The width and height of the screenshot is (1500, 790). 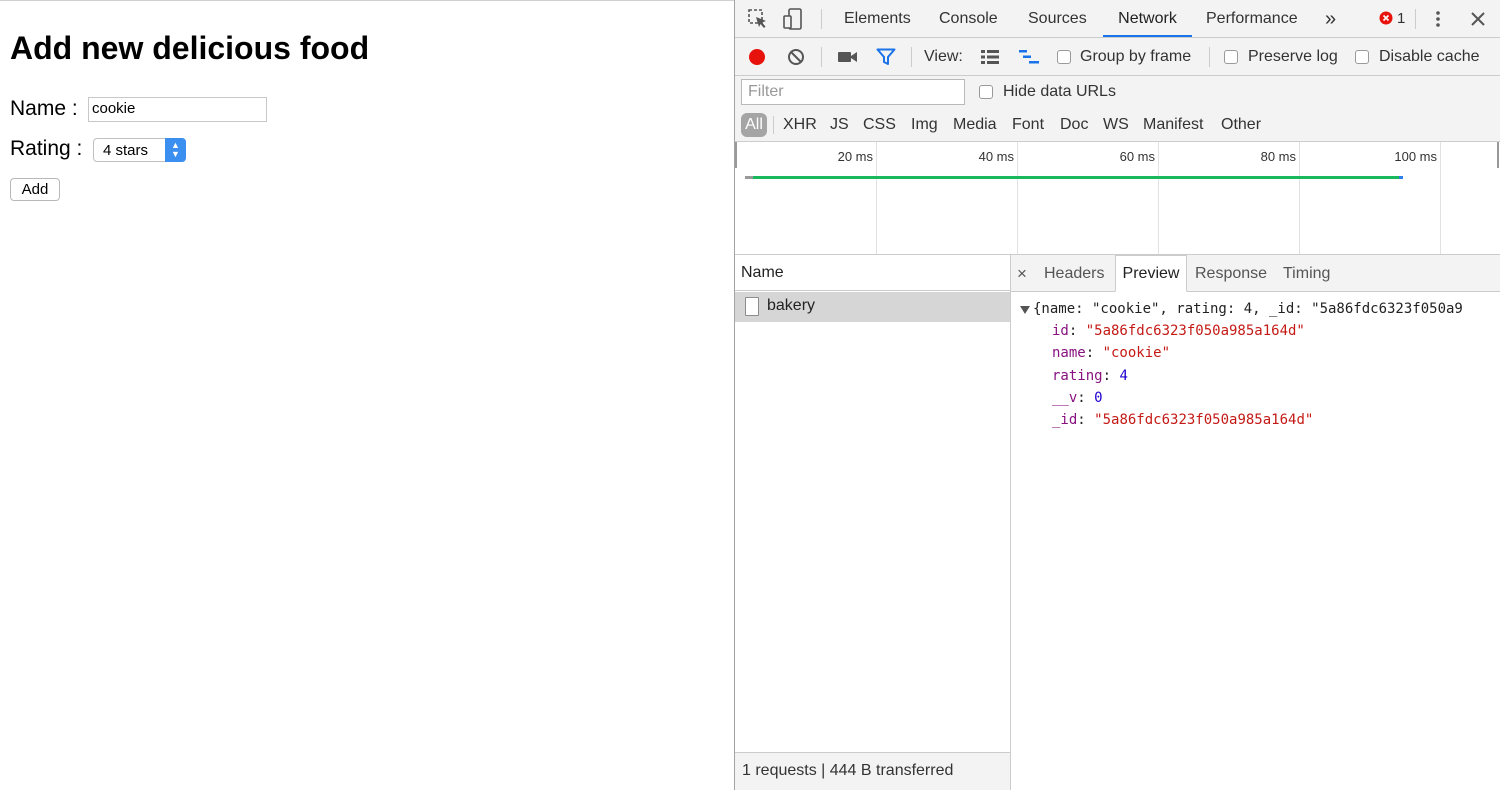 I want to click on error-count: 1, so click(x=1401, y=18).